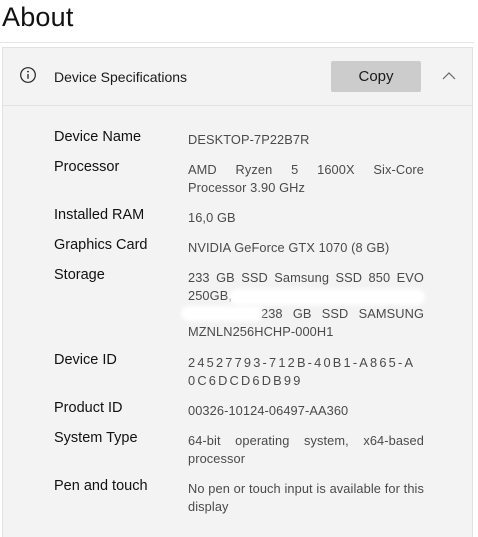  I want to click on header-divider, so click(237, 42).